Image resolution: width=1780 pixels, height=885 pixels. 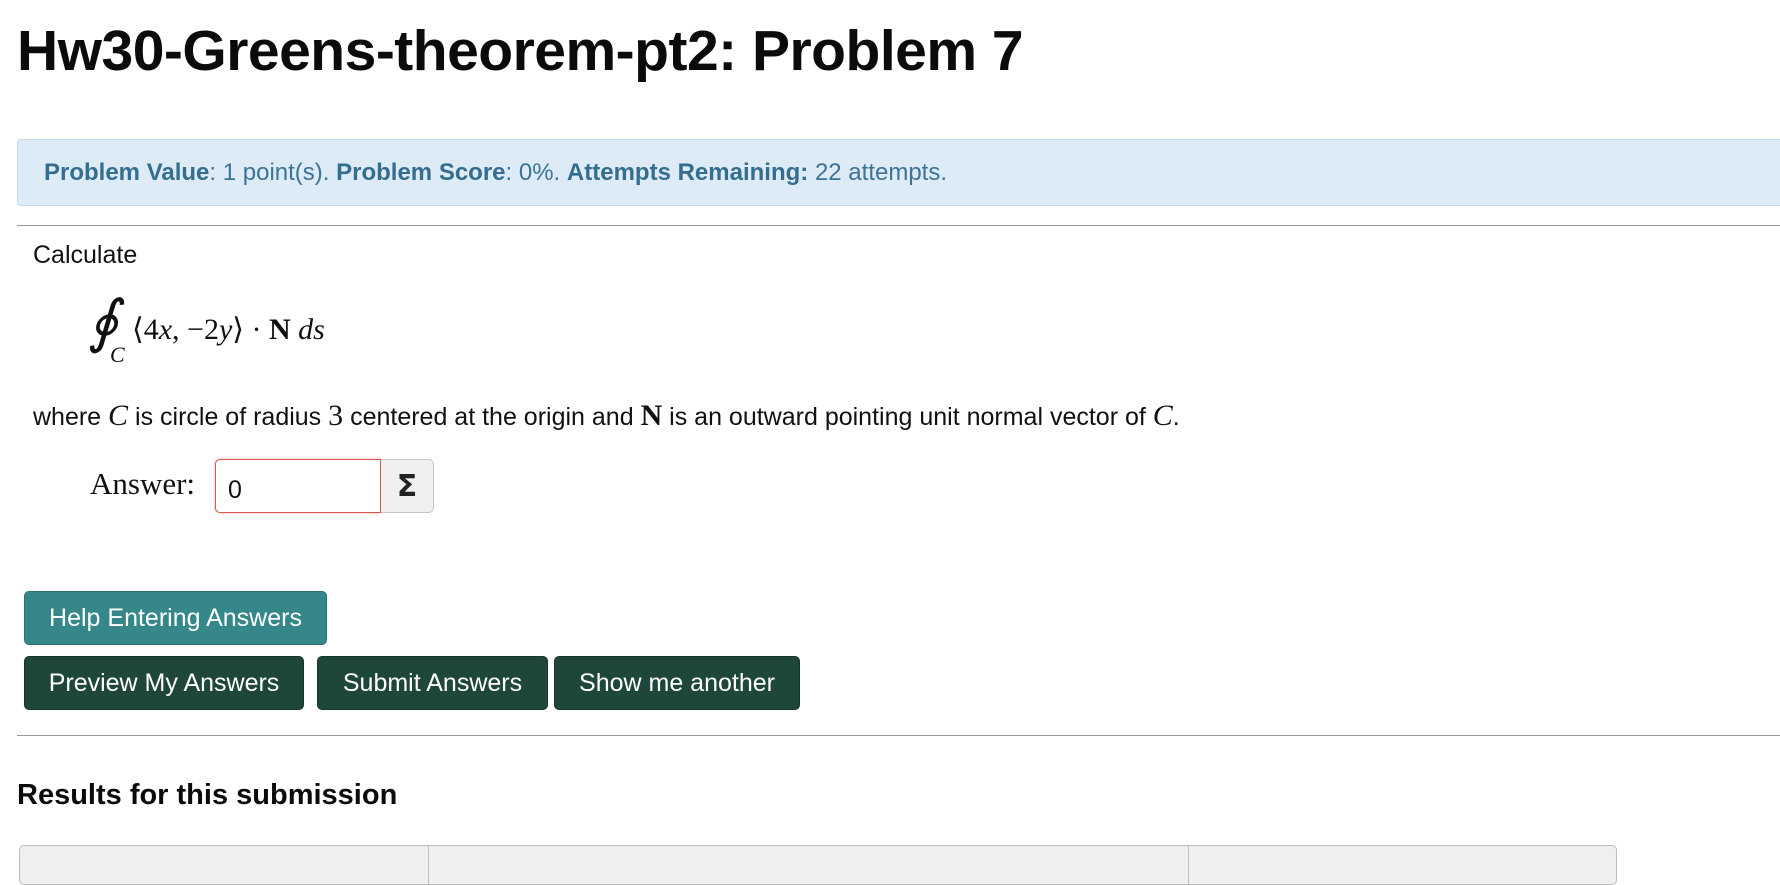 I want to click on sigma-icon: Σ, so click(x=407, y=486).